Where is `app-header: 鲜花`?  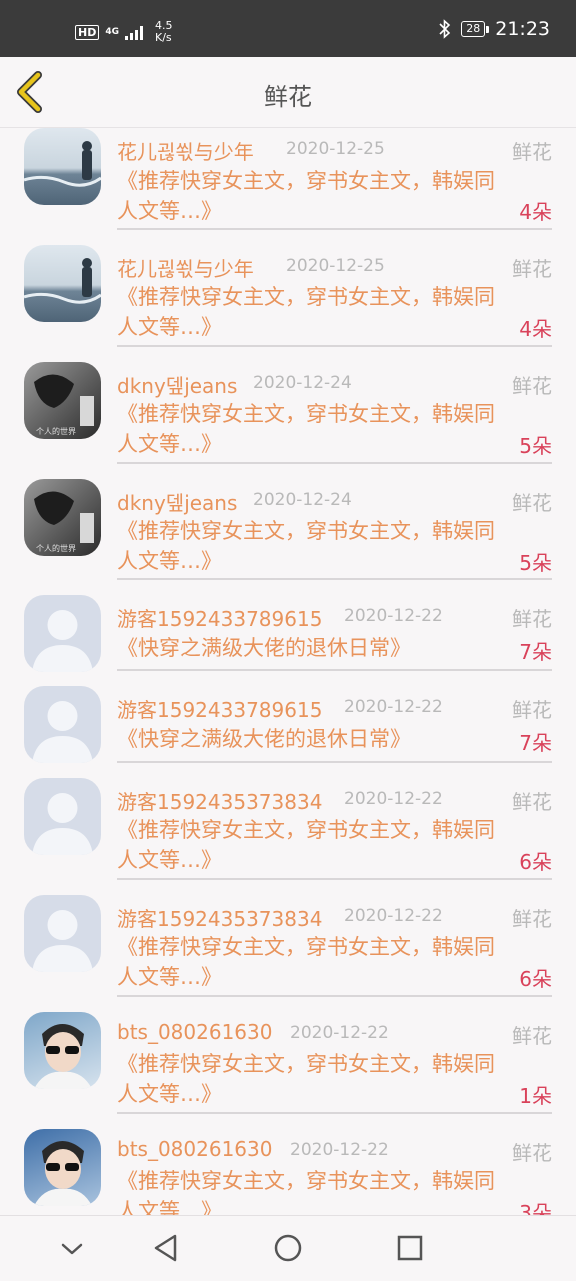 app-header: 鲜花 is located at coordinates (288, 92).